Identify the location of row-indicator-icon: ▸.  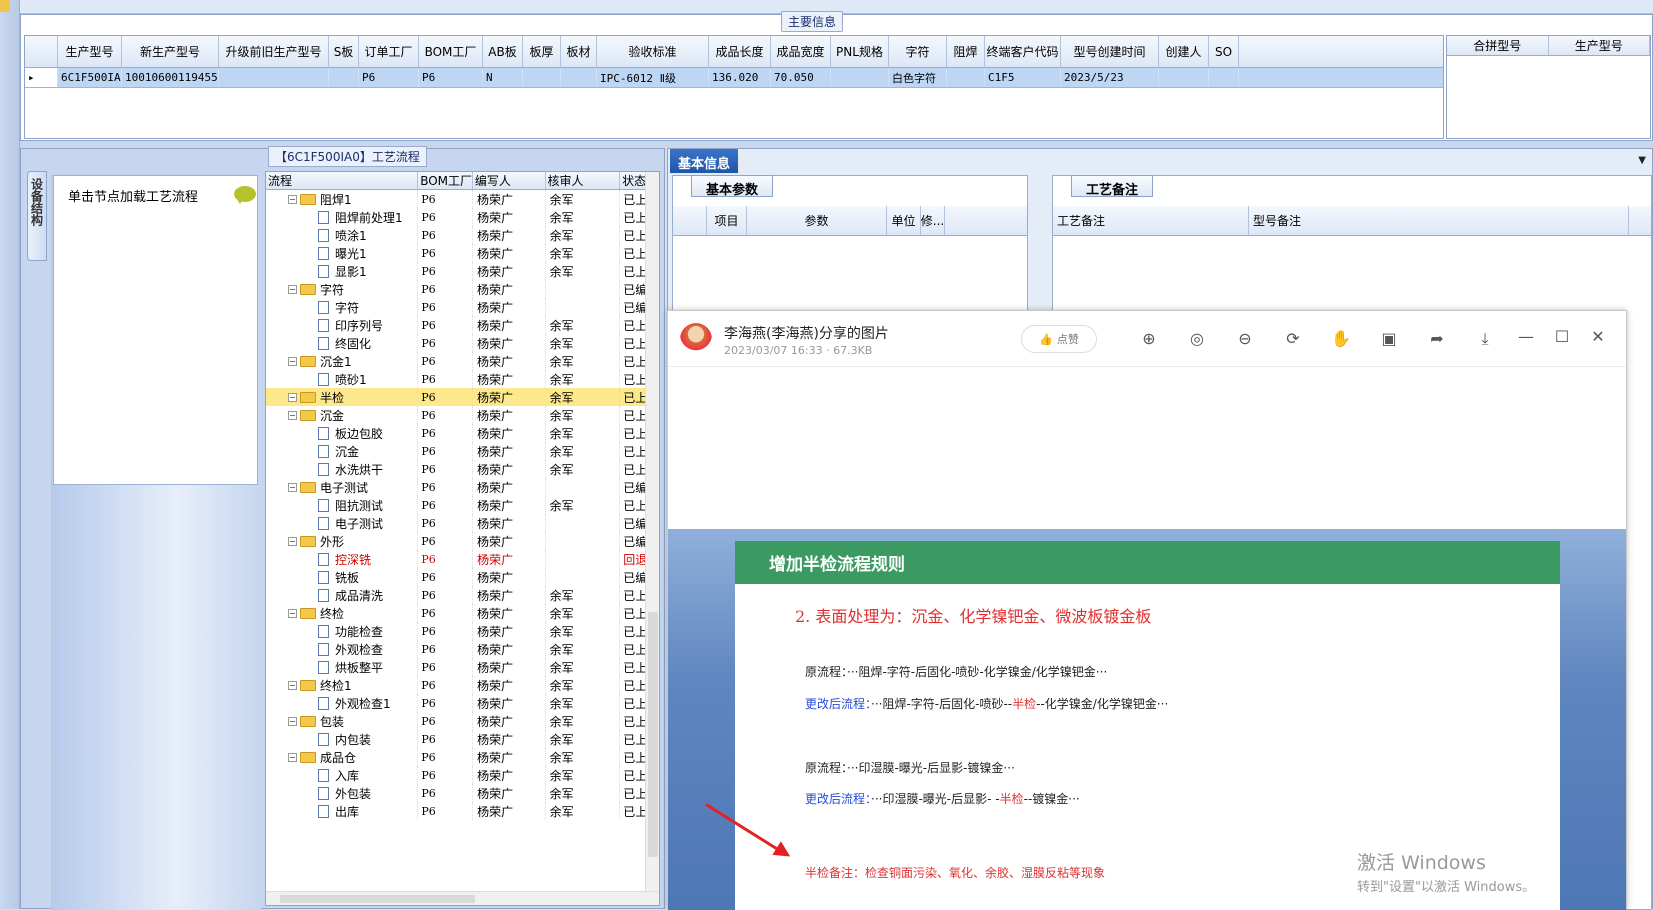
(41, 77).